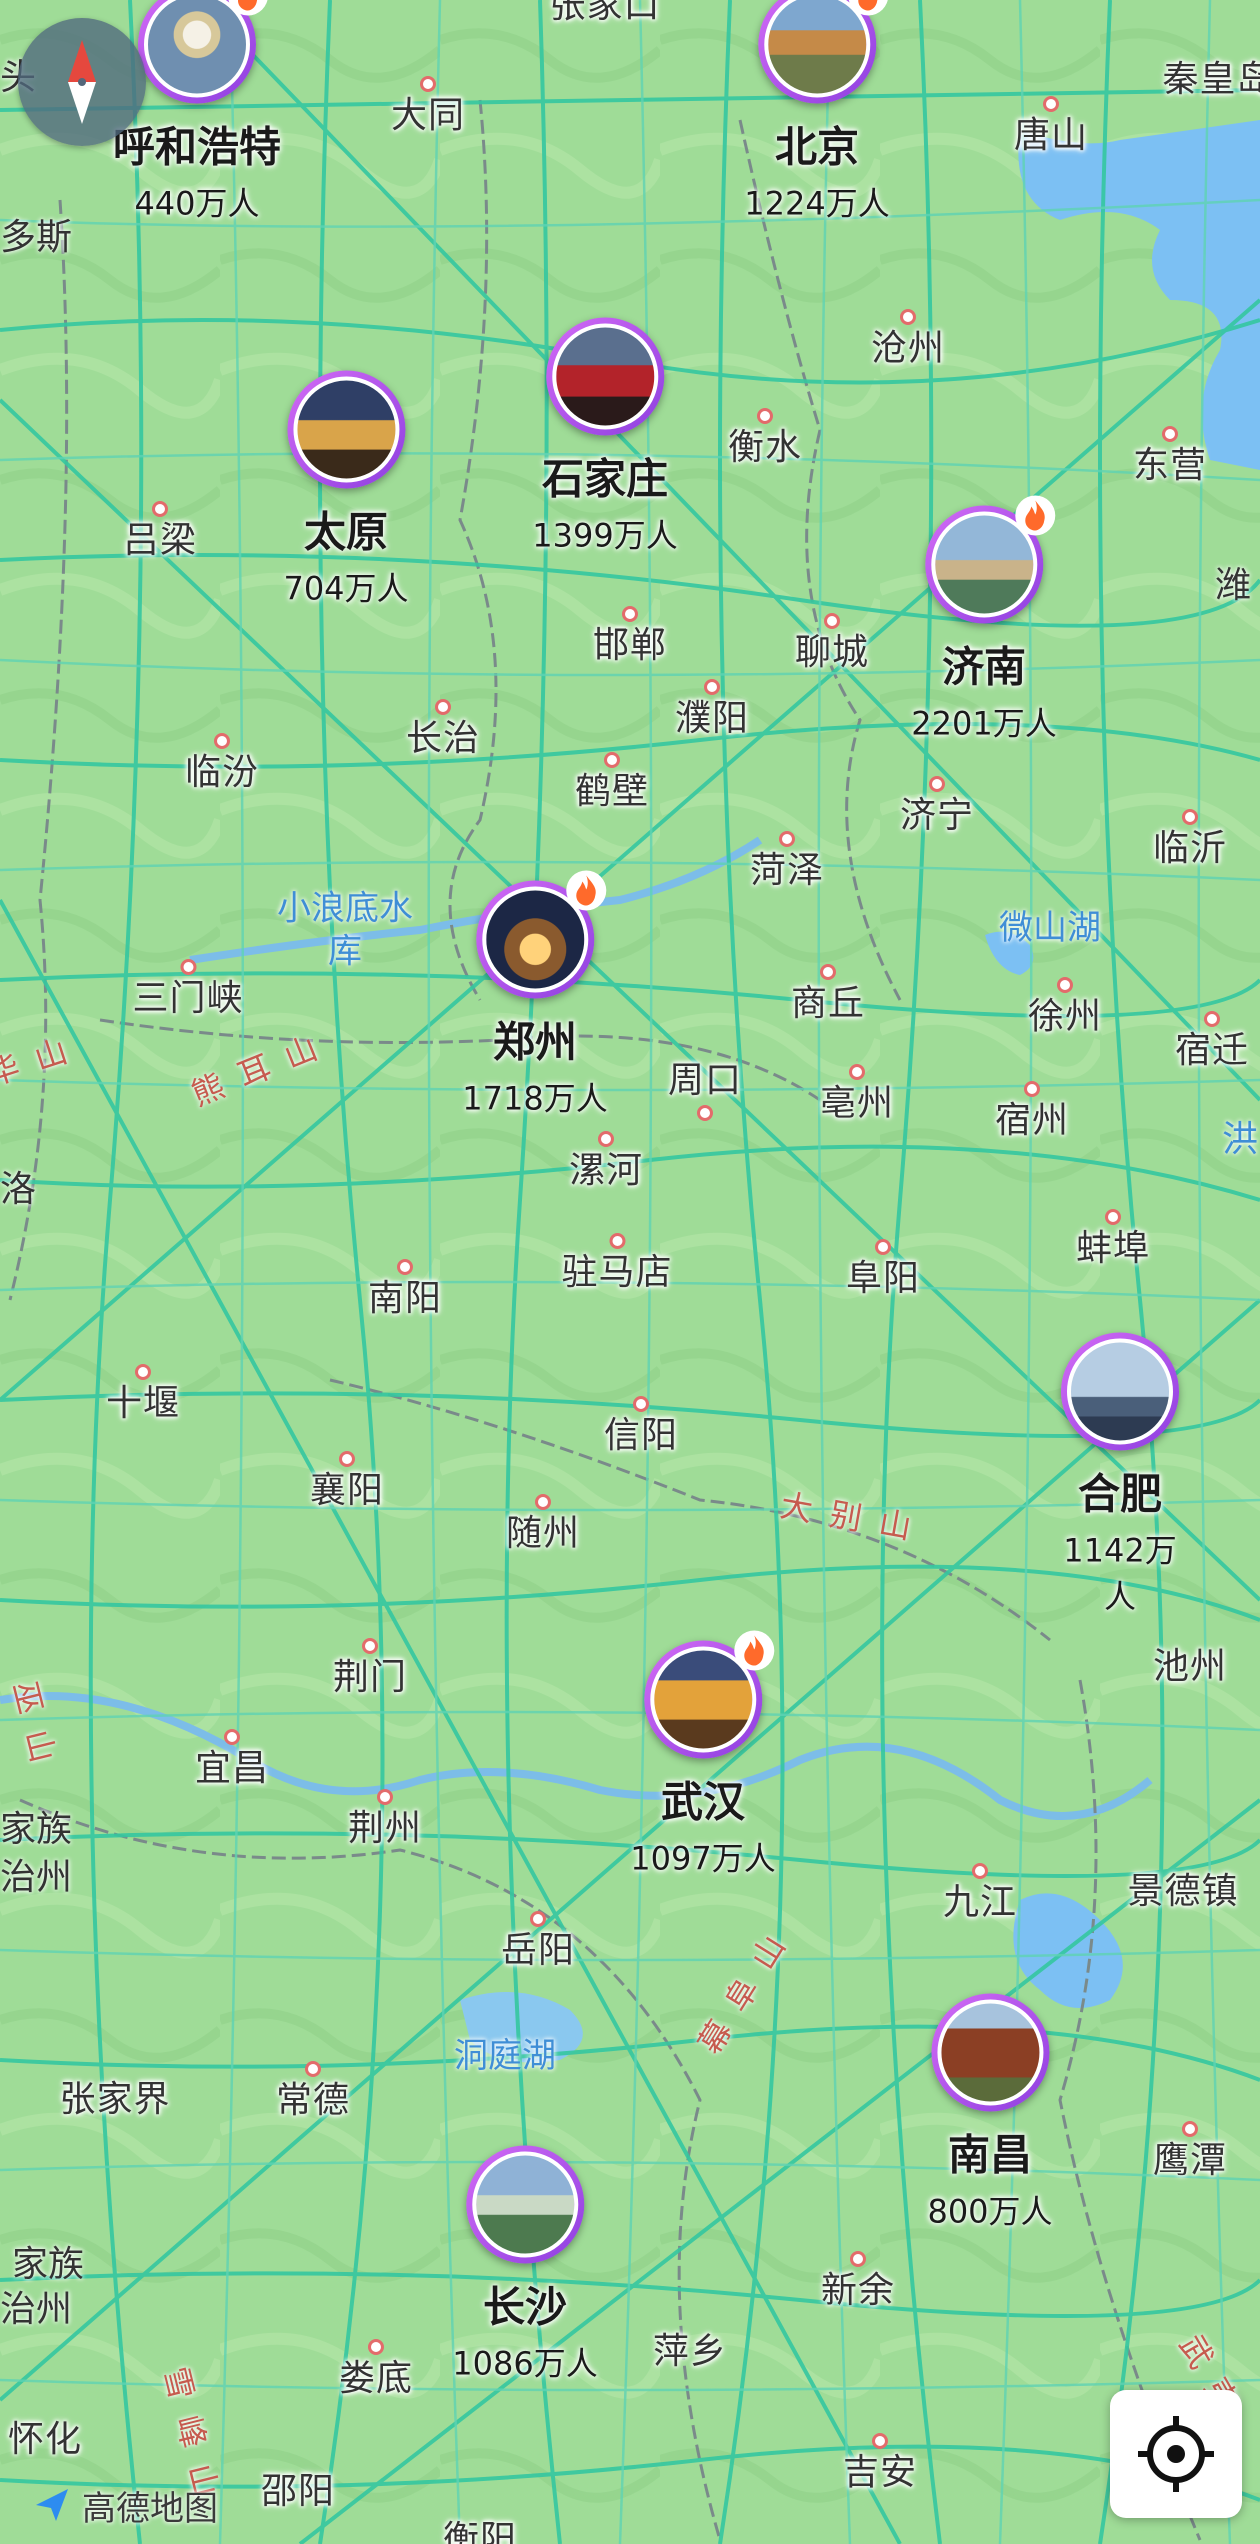  What do you see at coordinates (222, 762) in the screenshot?
I see `city-label-linfen: 临汾` at bounding box center [222, 762].